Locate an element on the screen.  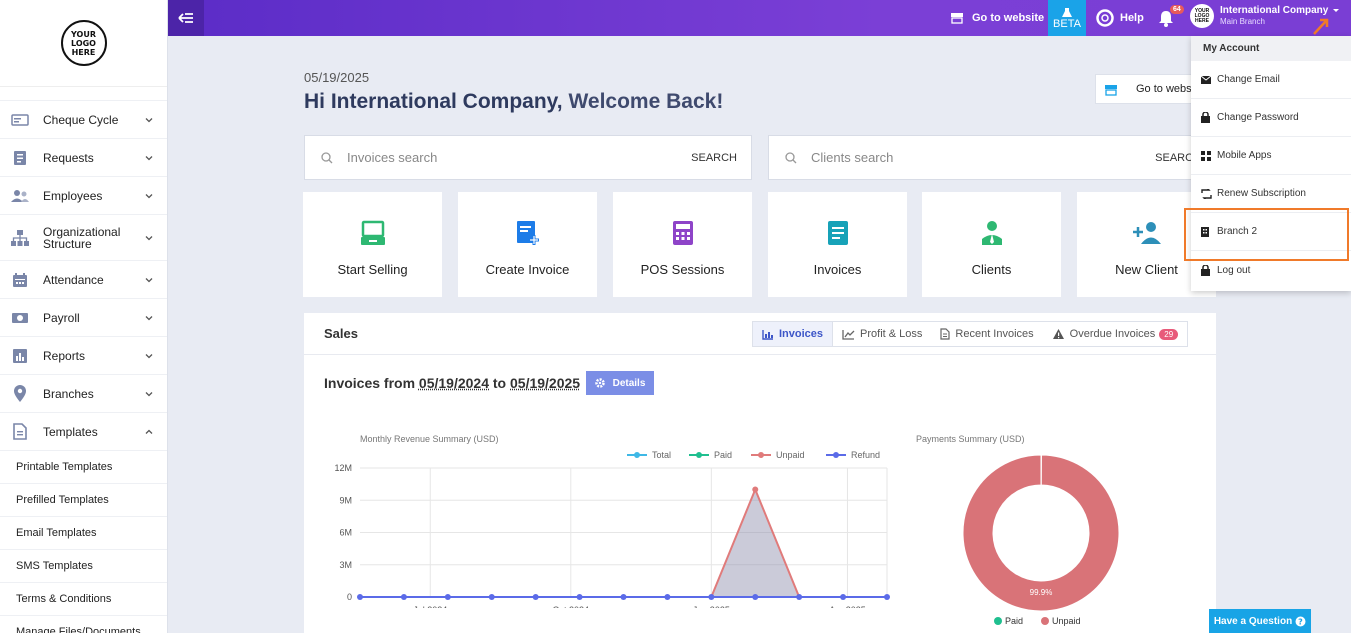
change-email-item: Change Email is located at coordinates (1271, 80).